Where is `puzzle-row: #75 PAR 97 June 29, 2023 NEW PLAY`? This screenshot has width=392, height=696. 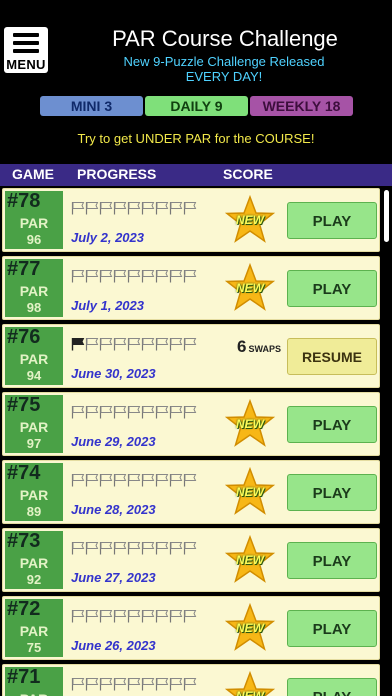 puzzle-row: #75 PAR 97 June 29, 2023 NEW PLAY is located at coordinates (191, 424).